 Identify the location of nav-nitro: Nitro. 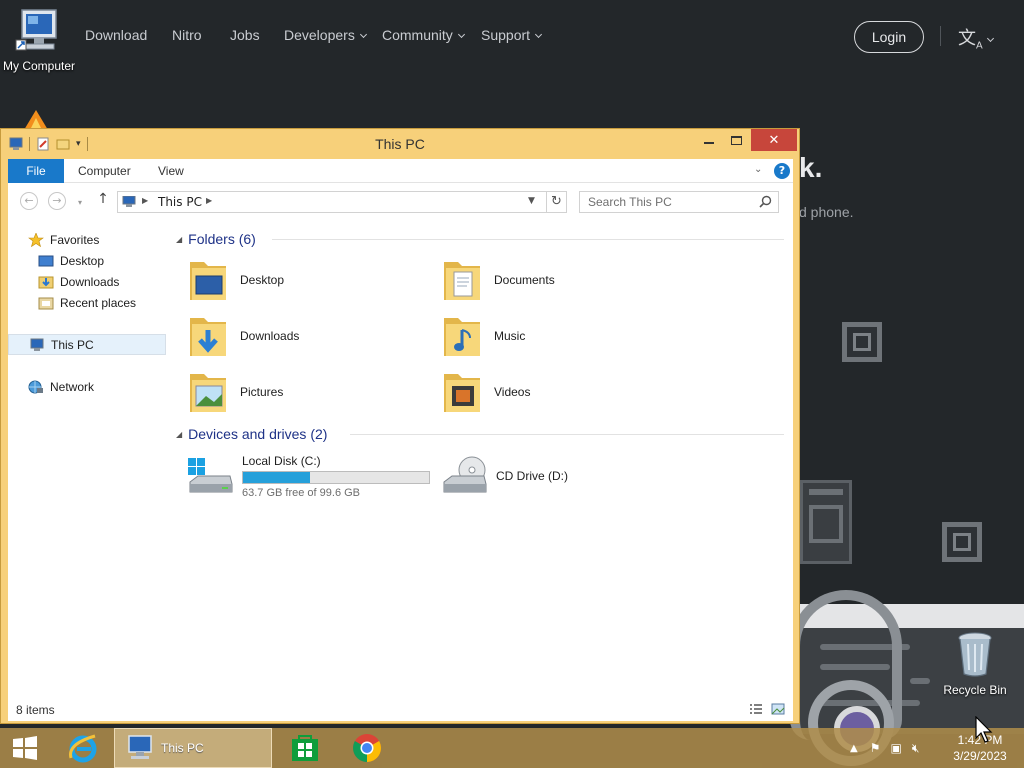
(187, 35).